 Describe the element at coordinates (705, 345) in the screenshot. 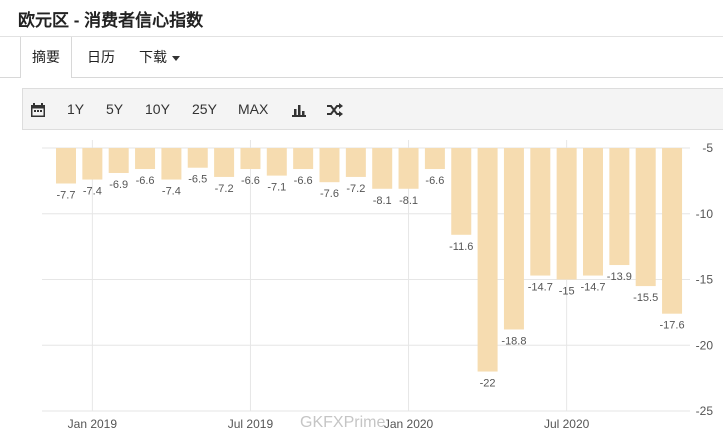

I see `y-tick-label: -20` at that location.